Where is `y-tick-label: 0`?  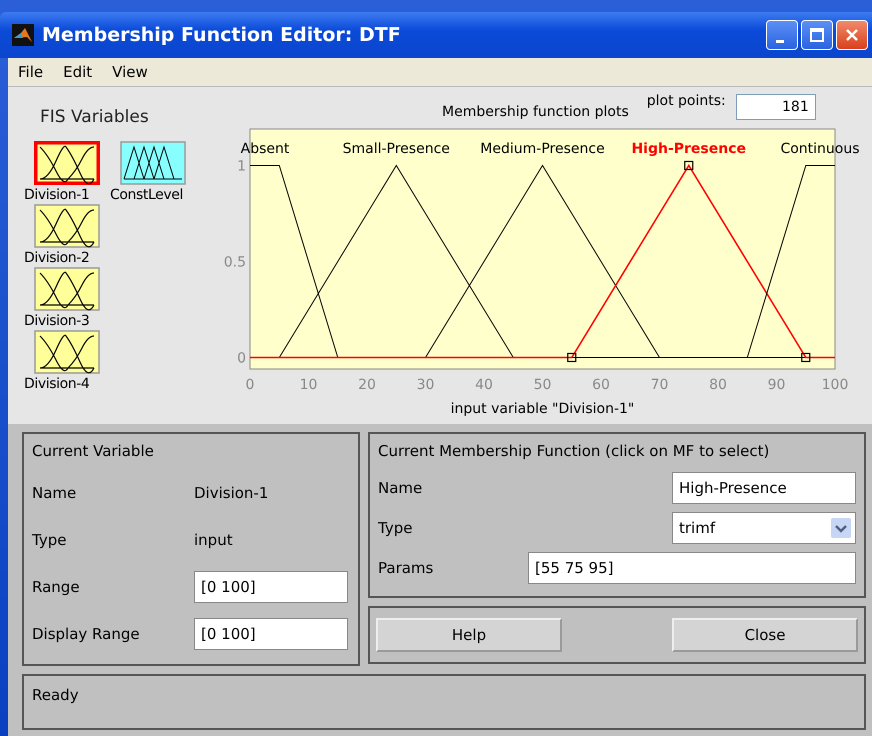
y-tick-label: 0 is located at coordinates (241, 358).